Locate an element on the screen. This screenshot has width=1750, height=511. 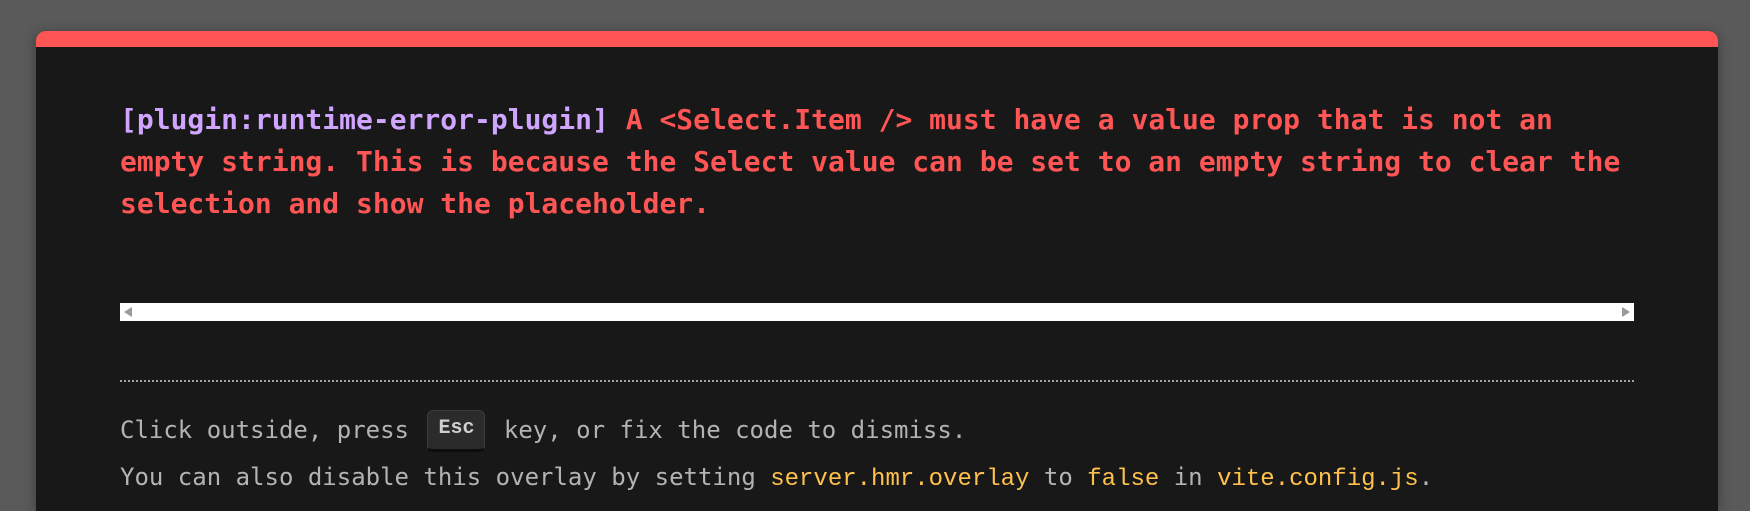
setting-value: false is located at coordinates (1123, 479).